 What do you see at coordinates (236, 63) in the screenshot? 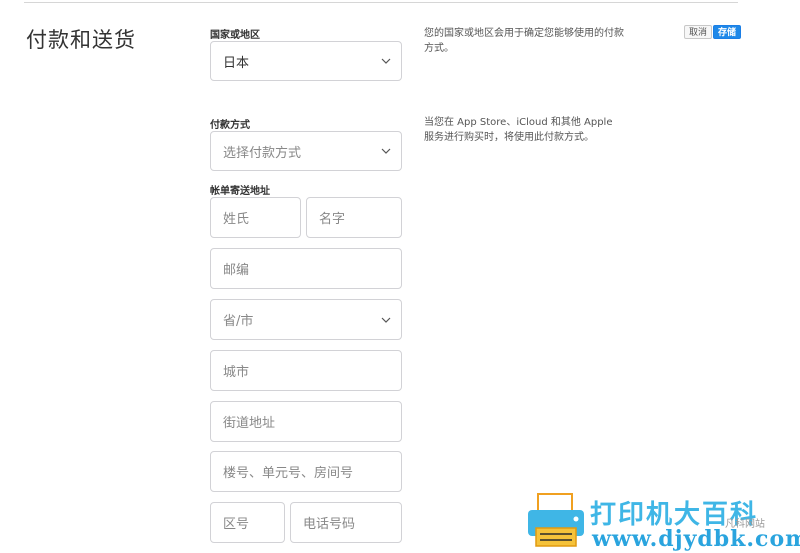
I see `country-value: 日本` at bounding box center [236, 63].